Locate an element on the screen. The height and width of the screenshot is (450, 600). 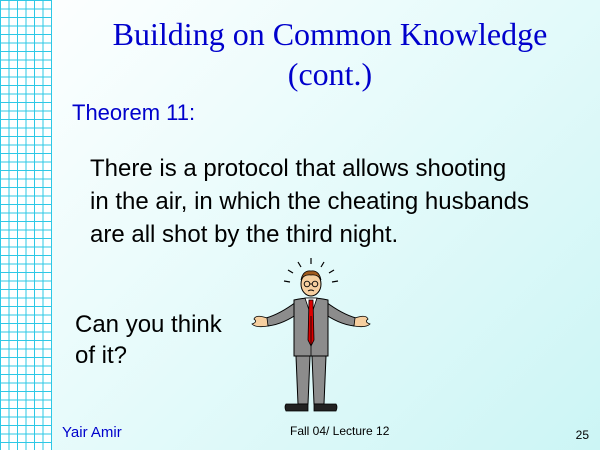
question-line-1: Can you think is located at coordinates (148, 324).